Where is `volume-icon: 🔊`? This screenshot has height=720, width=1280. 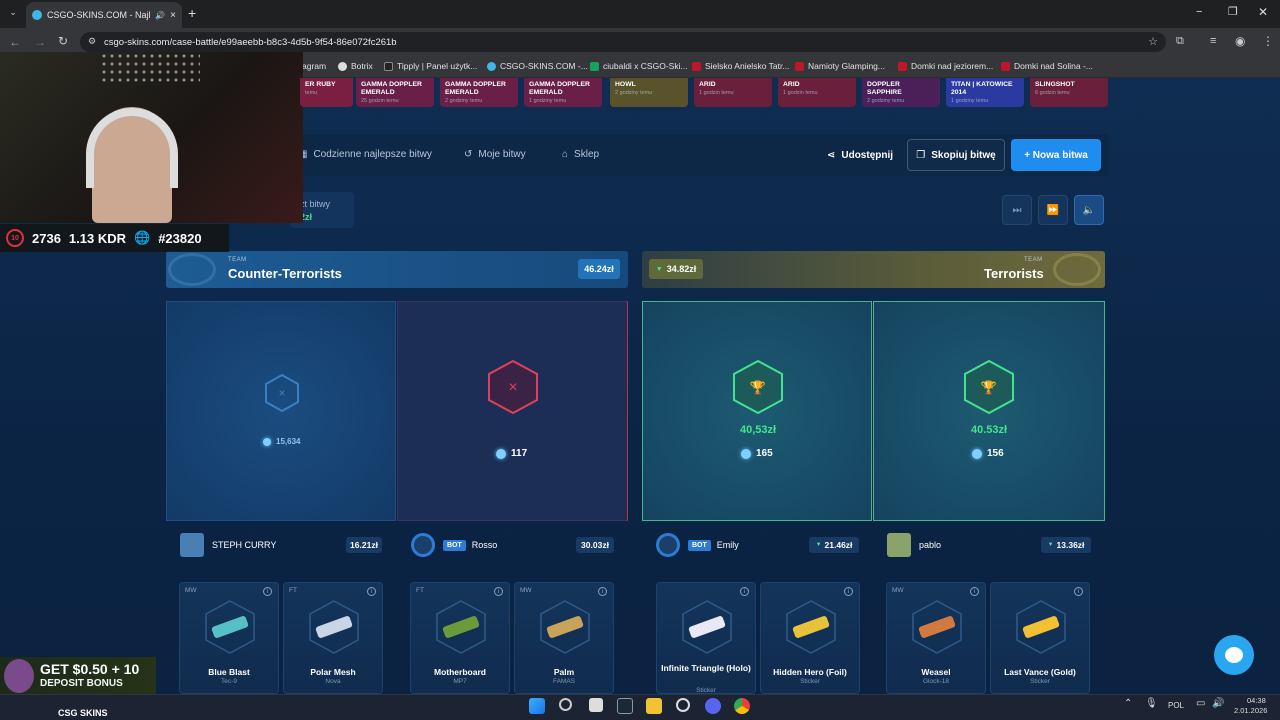 volume-icon: 🔊 is located at coordinates (1218, 703).